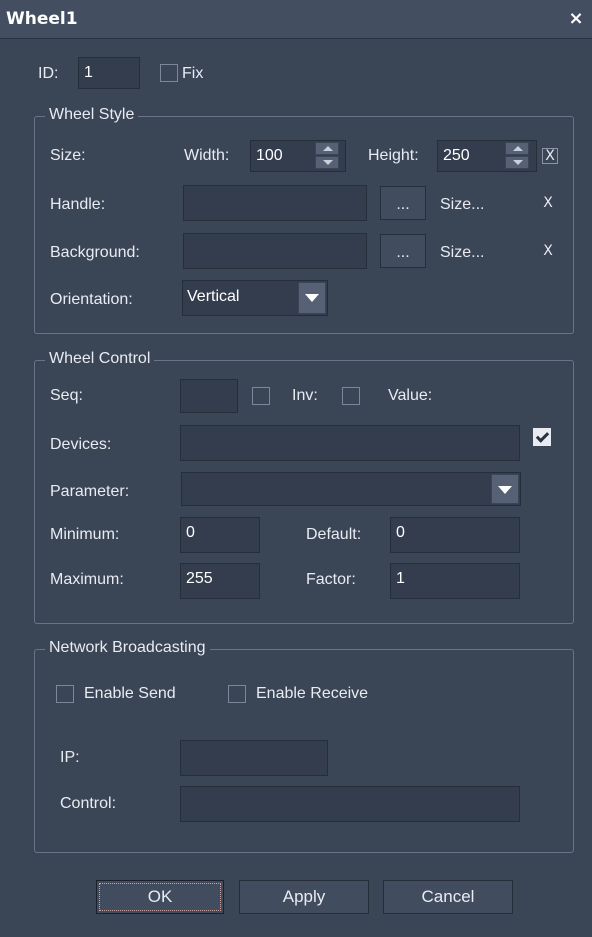 The width and height of the screenshot is (592, 937). Describe the element at coordinates (576, 19) in the screenshot. I see `close-icon: ×` at that location.